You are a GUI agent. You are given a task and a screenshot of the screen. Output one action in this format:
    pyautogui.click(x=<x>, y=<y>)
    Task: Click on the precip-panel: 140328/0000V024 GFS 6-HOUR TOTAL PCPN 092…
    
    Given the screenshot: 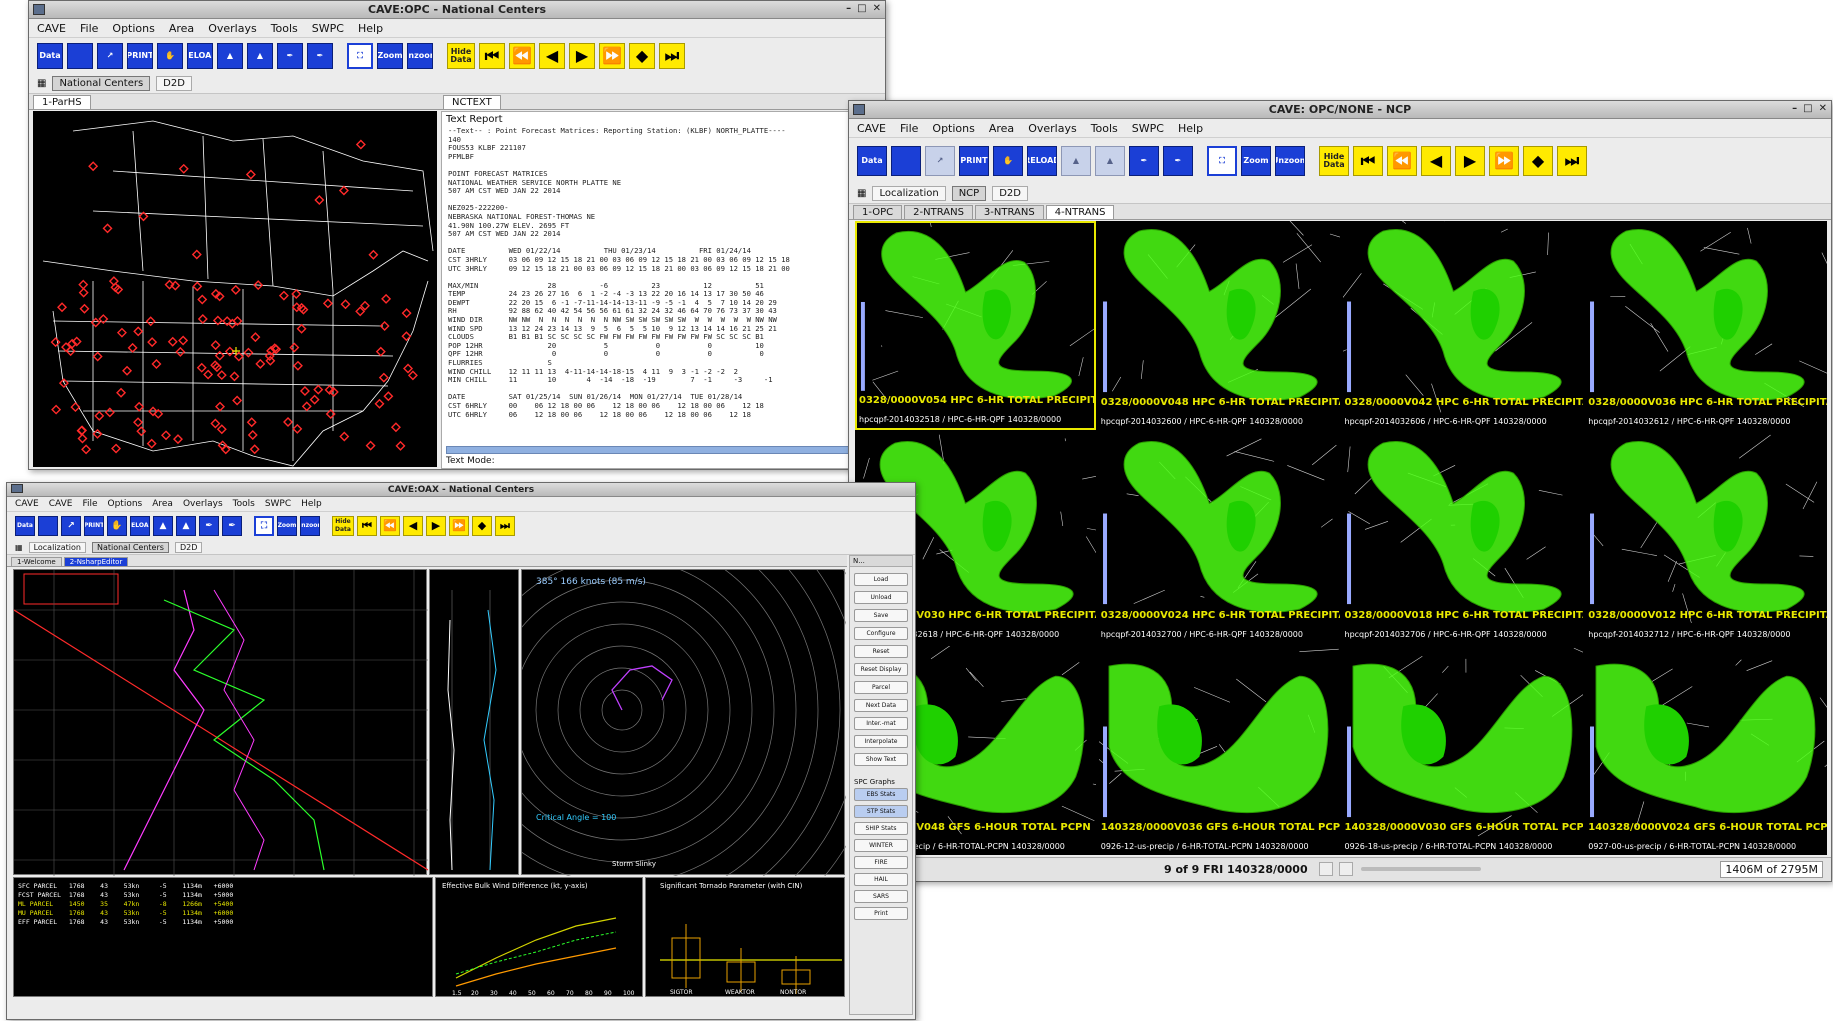 What is the action you would take?
    pyautogui.click(x=1706, y=750)
    